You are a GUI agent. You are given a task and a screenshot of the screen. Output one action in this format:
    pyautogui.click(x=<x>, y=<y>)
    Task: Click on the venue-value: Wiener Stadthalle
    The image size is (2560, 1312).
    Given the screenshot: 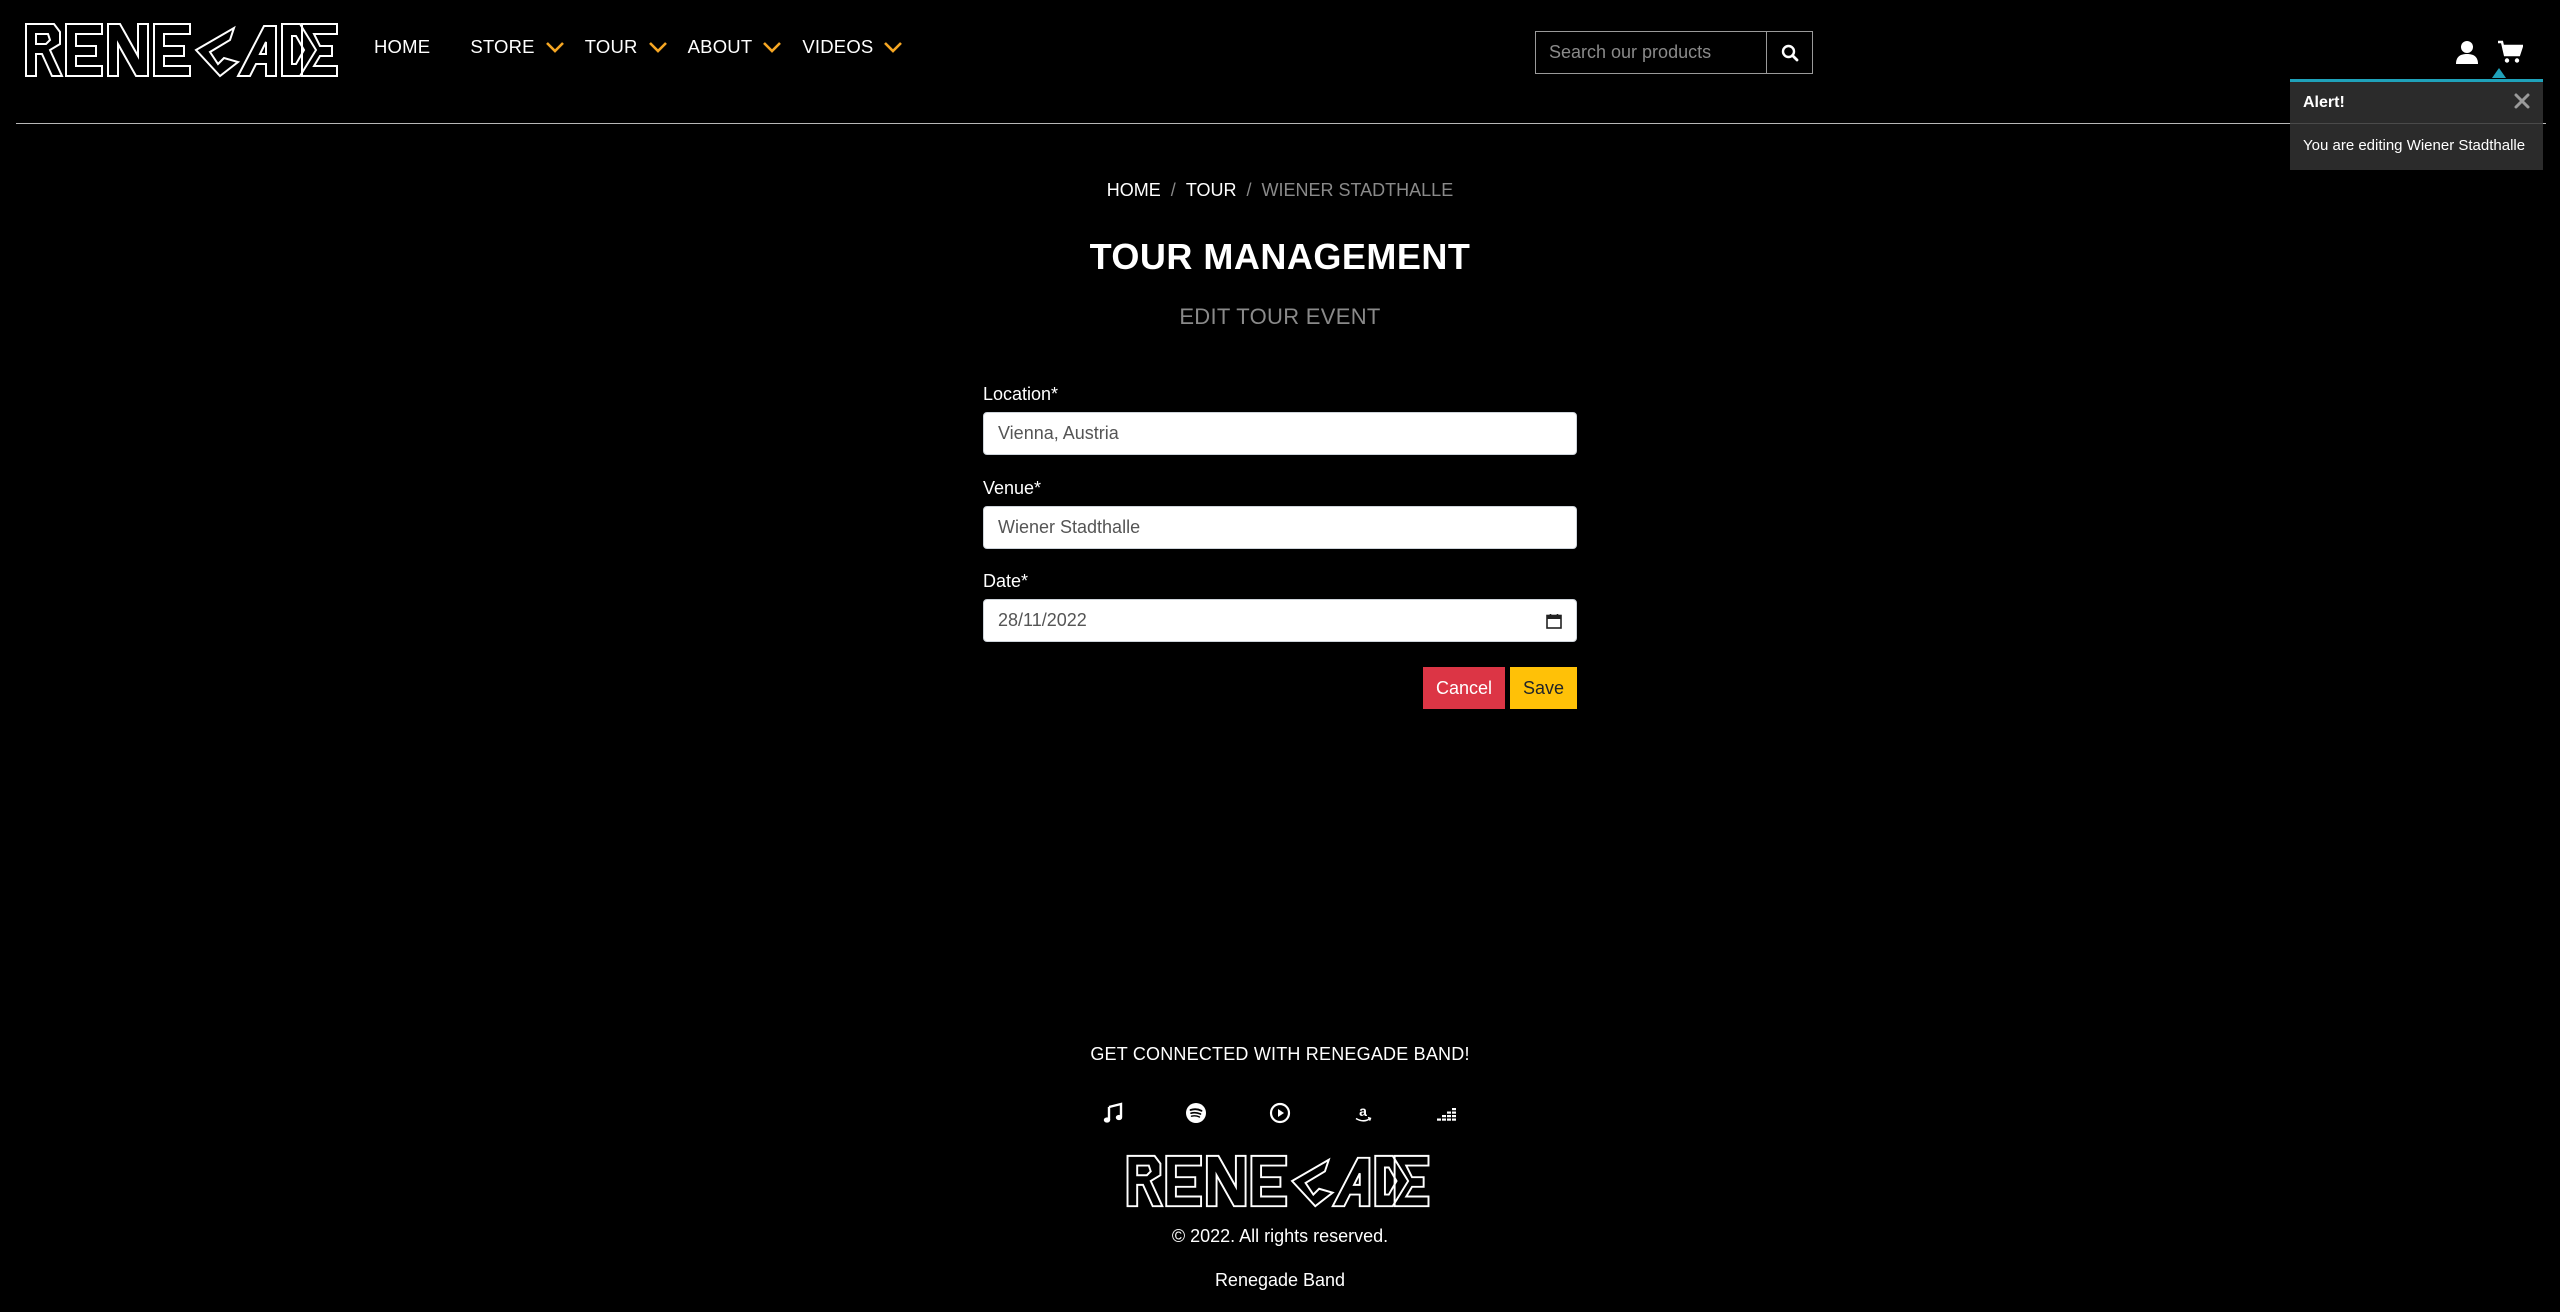 What is the action you would take?
    pyautogui.click(x=1069, y=527)
    